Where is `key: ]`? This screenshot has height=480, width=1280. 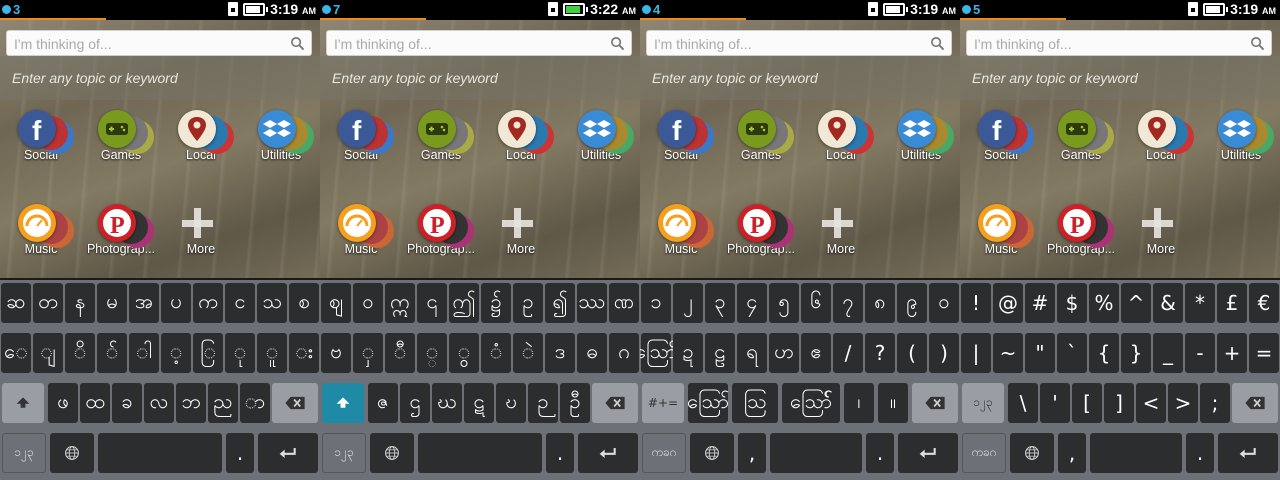 key: ] is located at coordinates (1119, 403).